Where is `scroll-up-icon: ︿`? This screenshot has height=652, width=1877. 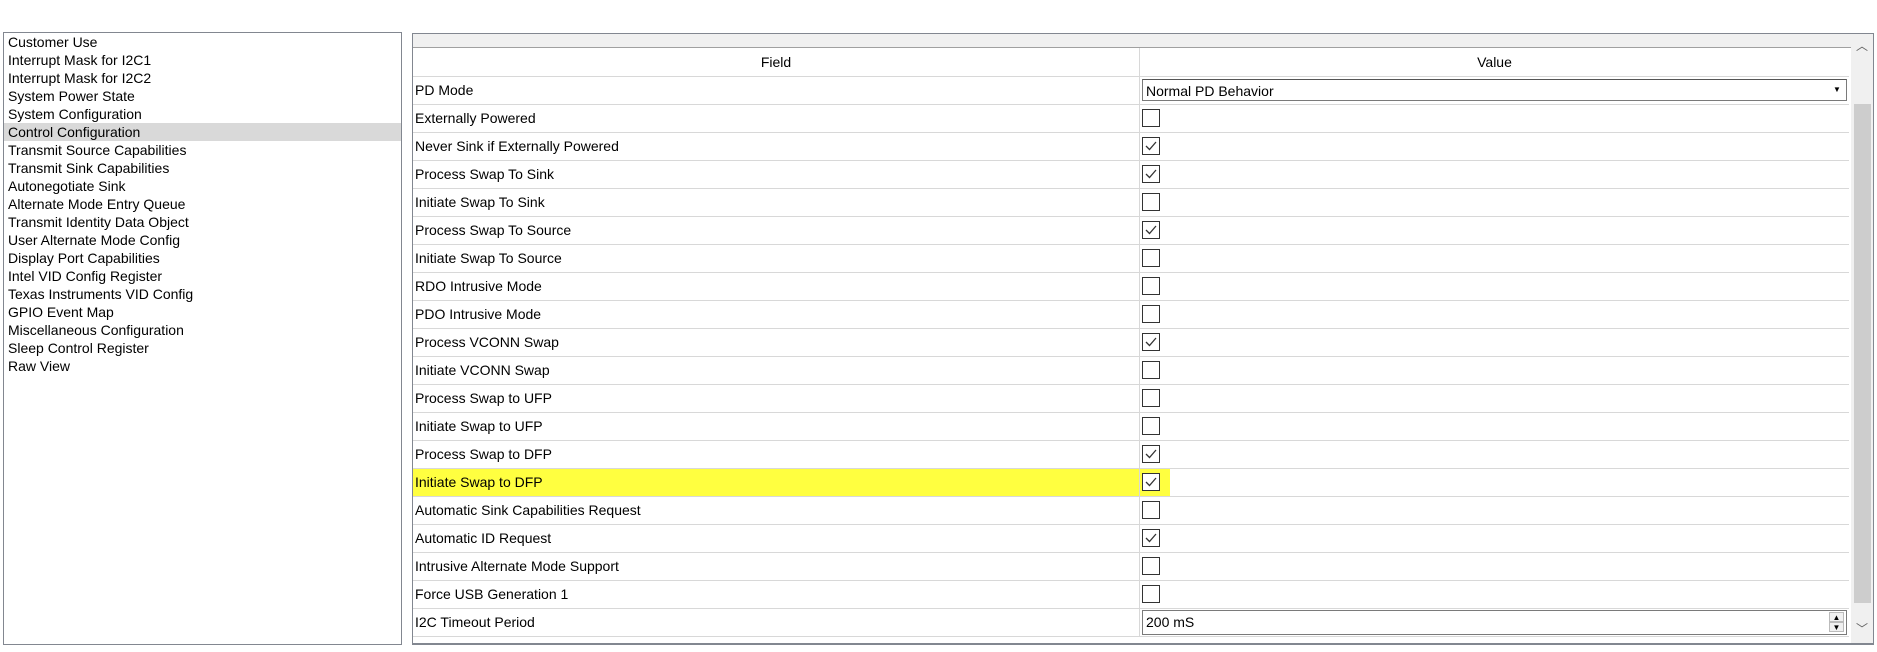
scroll-up-icon: ︿ is located at coordinates (1862, 45).